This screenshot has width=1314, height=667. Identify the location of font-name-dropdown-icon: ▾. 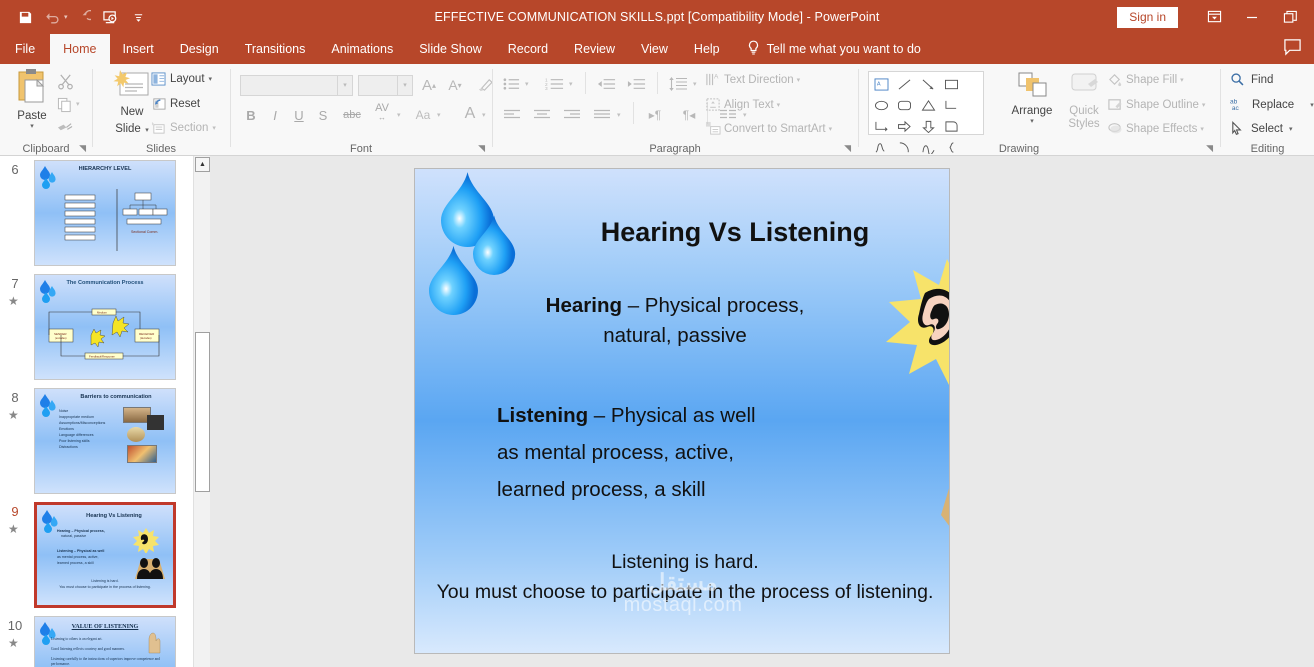
(344, 85).